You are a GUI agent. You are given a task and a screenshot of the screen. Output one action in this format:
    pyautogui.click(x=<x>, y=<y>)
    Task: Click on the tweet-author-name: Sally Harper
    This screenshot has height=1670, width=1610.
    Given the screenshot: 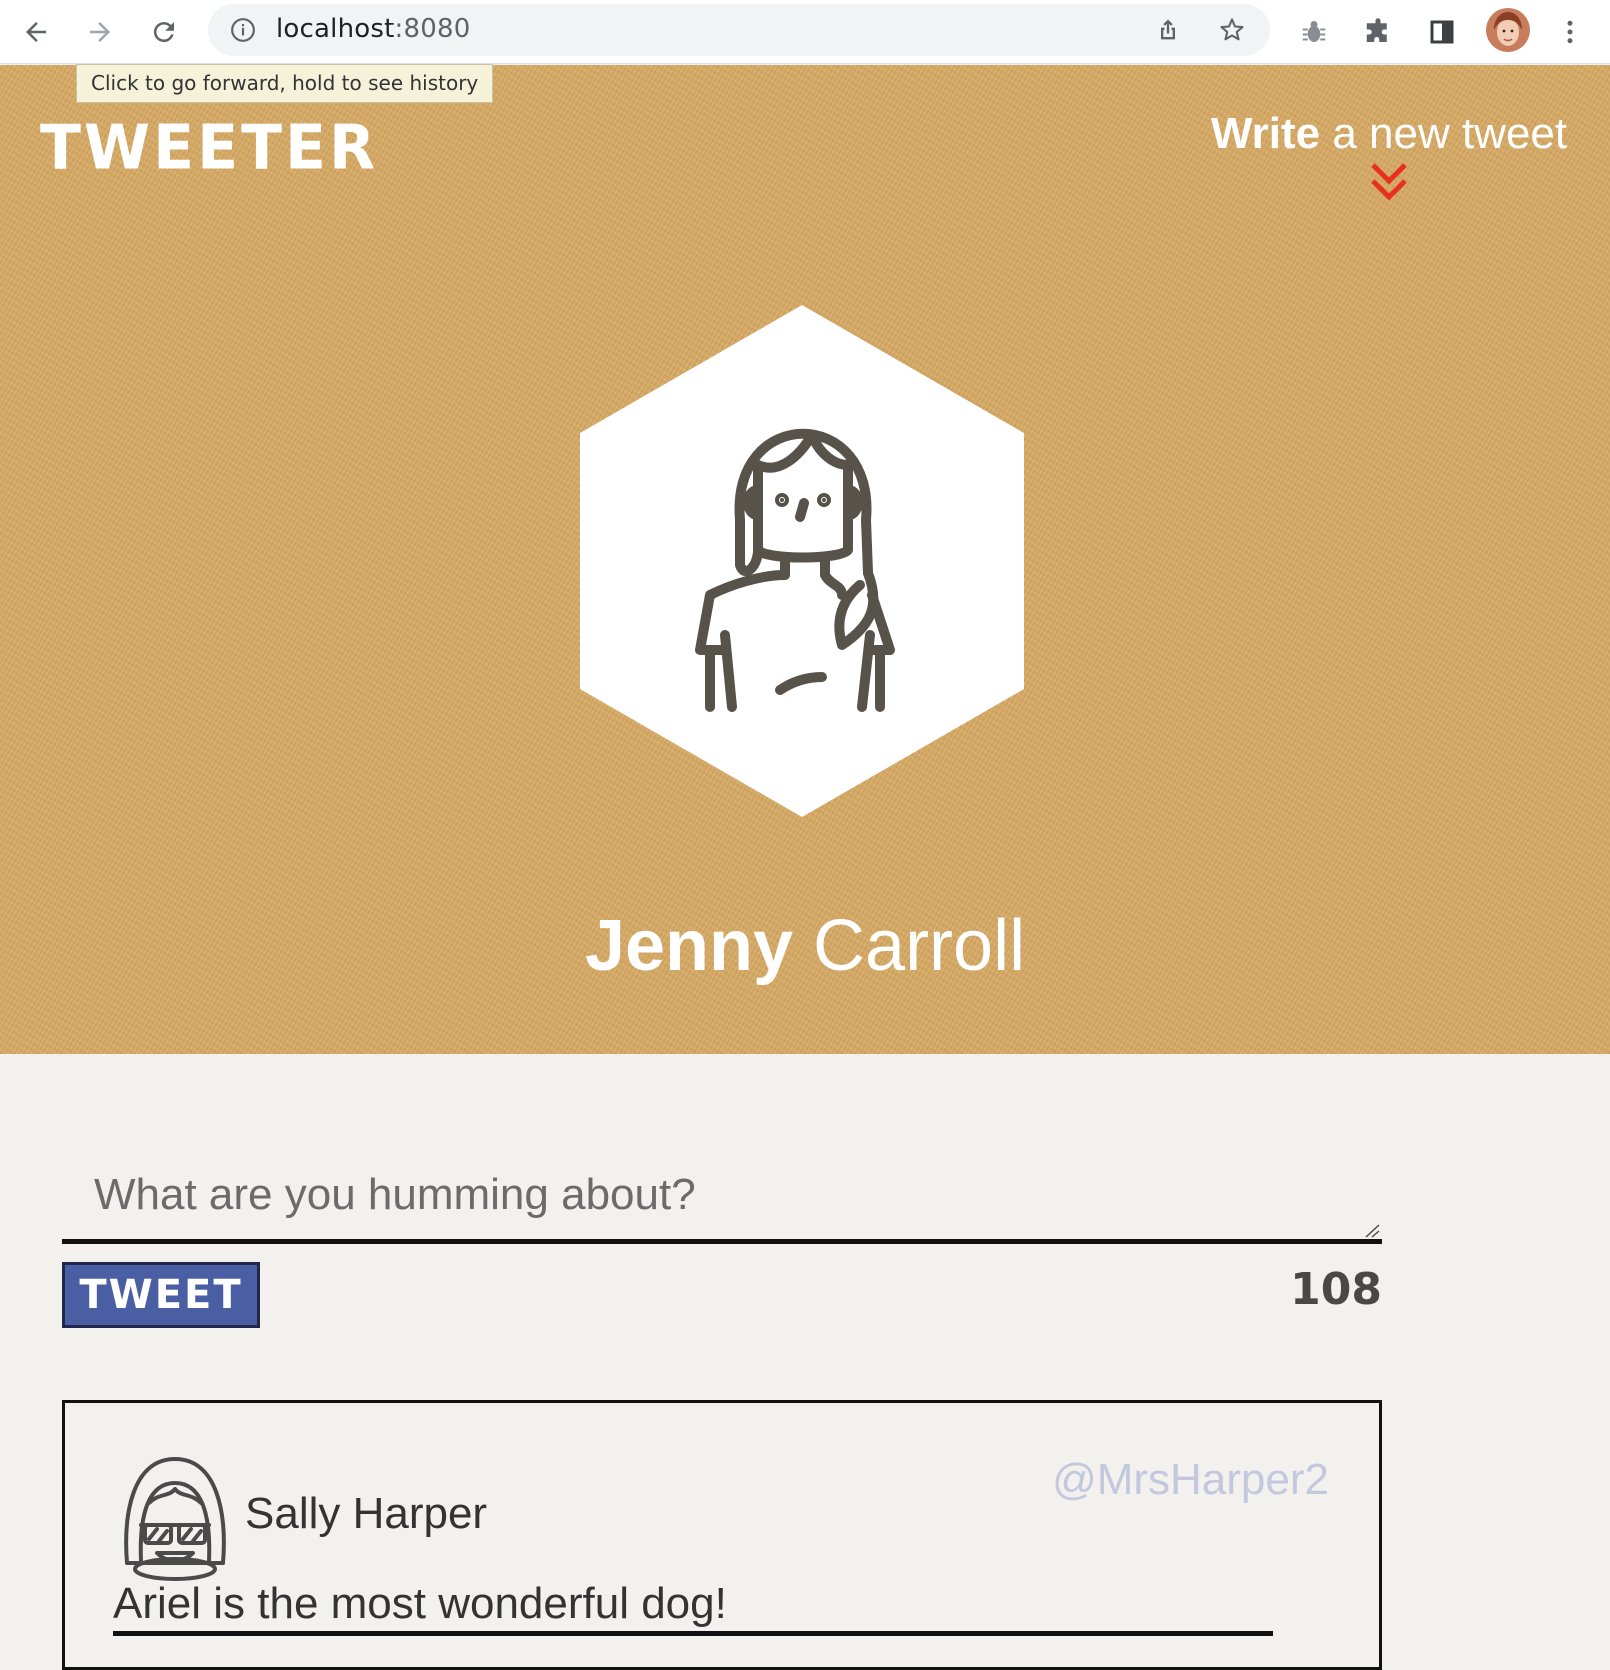 What is the action you would take?
    pyautogui.click(x=366, y=1513)
    